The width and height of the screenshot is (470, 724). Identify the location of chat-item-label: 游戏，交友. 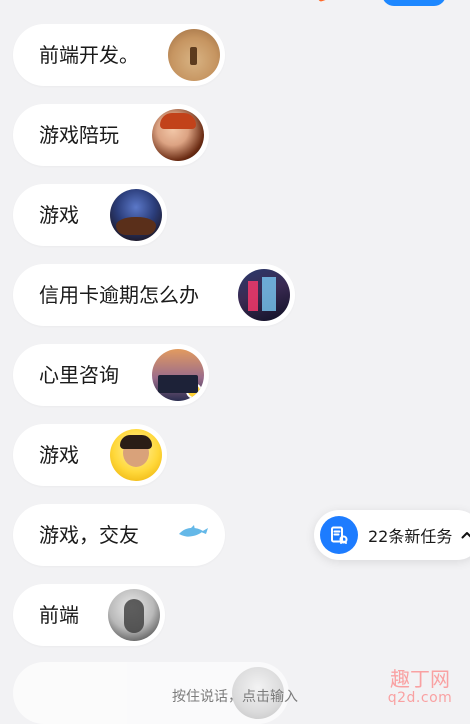
(89, 535).